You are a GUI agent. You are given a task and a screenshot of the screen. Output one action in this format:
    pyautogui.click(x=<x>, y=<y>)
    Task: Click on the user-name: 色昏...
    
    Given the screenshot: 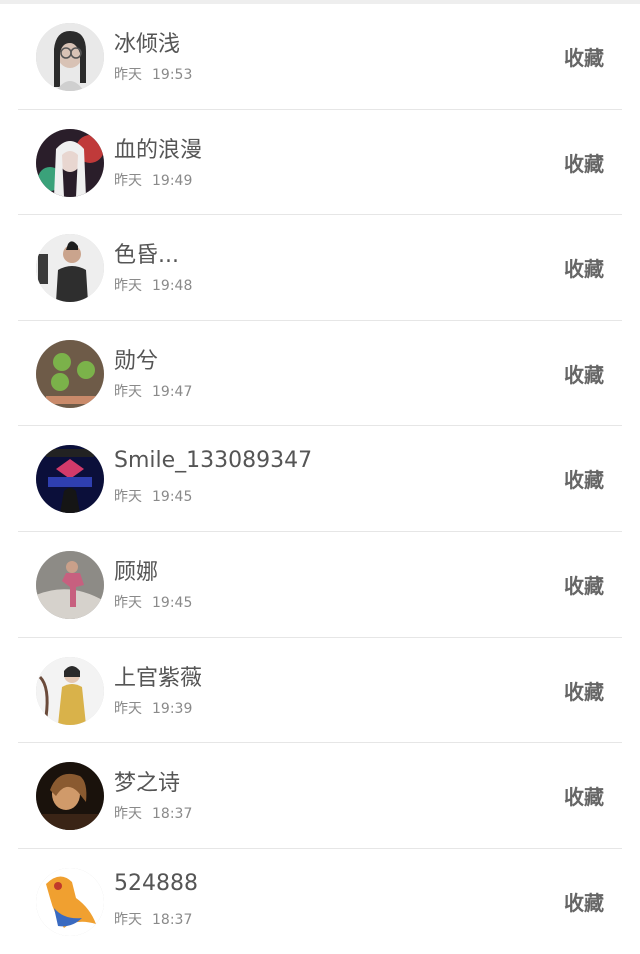 What is the action you would take?
    pyautogui.click(x=146, y=256)
    